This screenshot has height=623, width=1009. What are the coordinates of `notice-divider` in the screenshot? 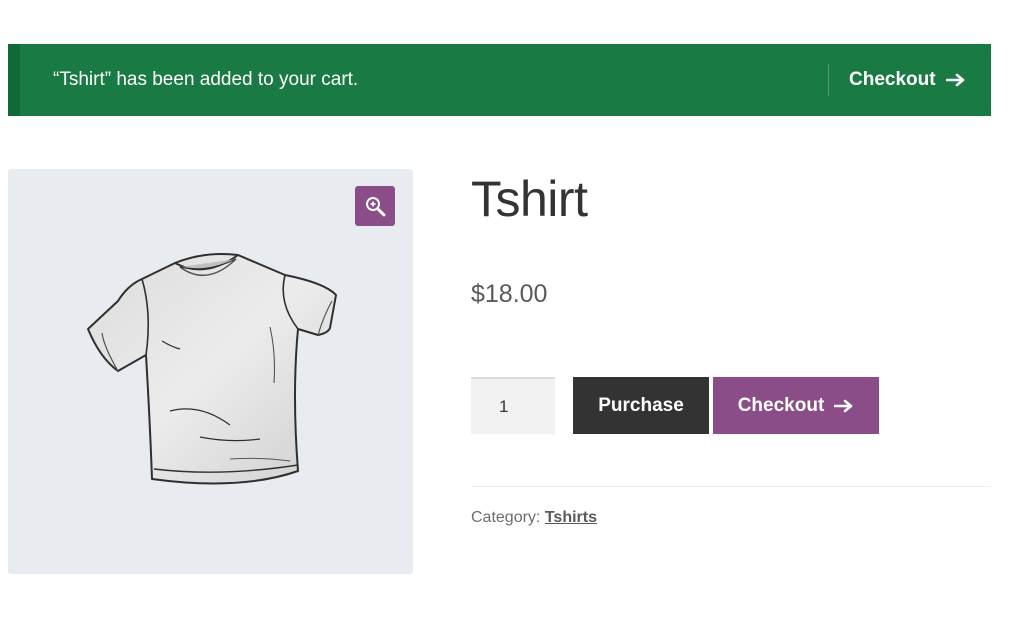 It's located at (828, 80).